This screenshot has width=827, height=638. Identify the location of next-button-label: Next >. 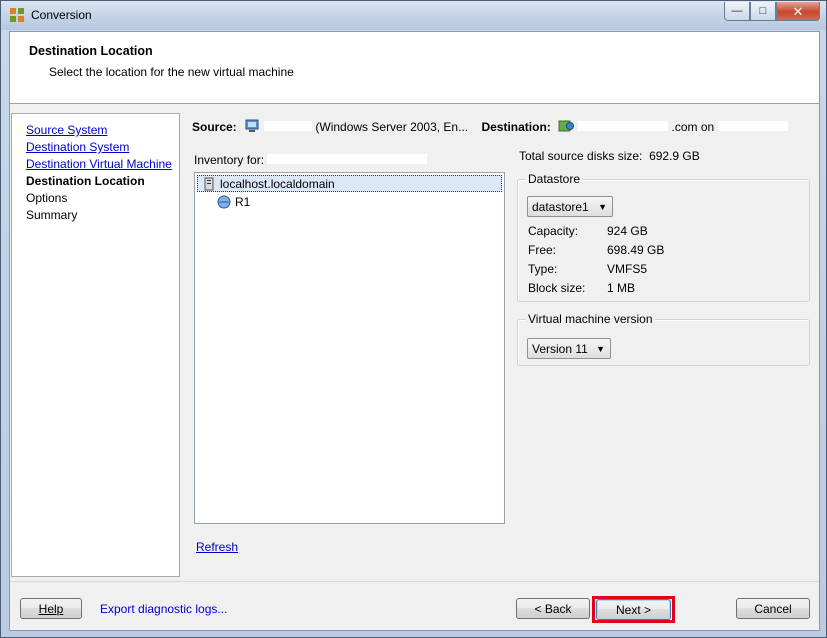
(633, 609).